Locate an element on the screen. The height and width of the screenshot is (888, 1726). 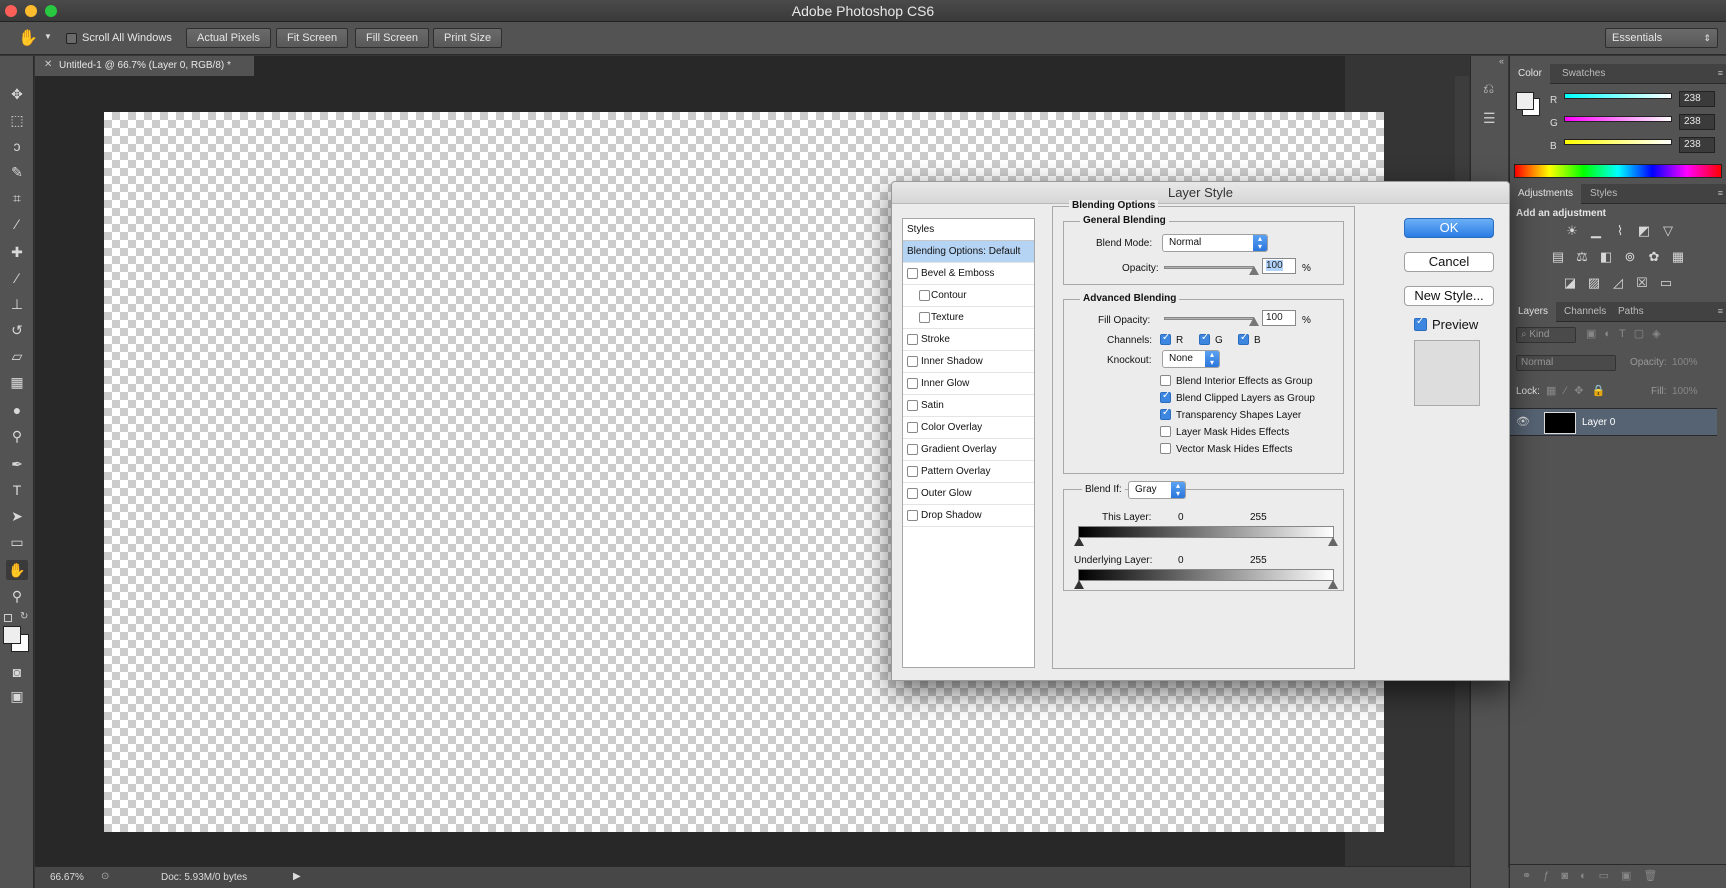
curves-icon: ⌇ is located at coordinates (1620, 231).